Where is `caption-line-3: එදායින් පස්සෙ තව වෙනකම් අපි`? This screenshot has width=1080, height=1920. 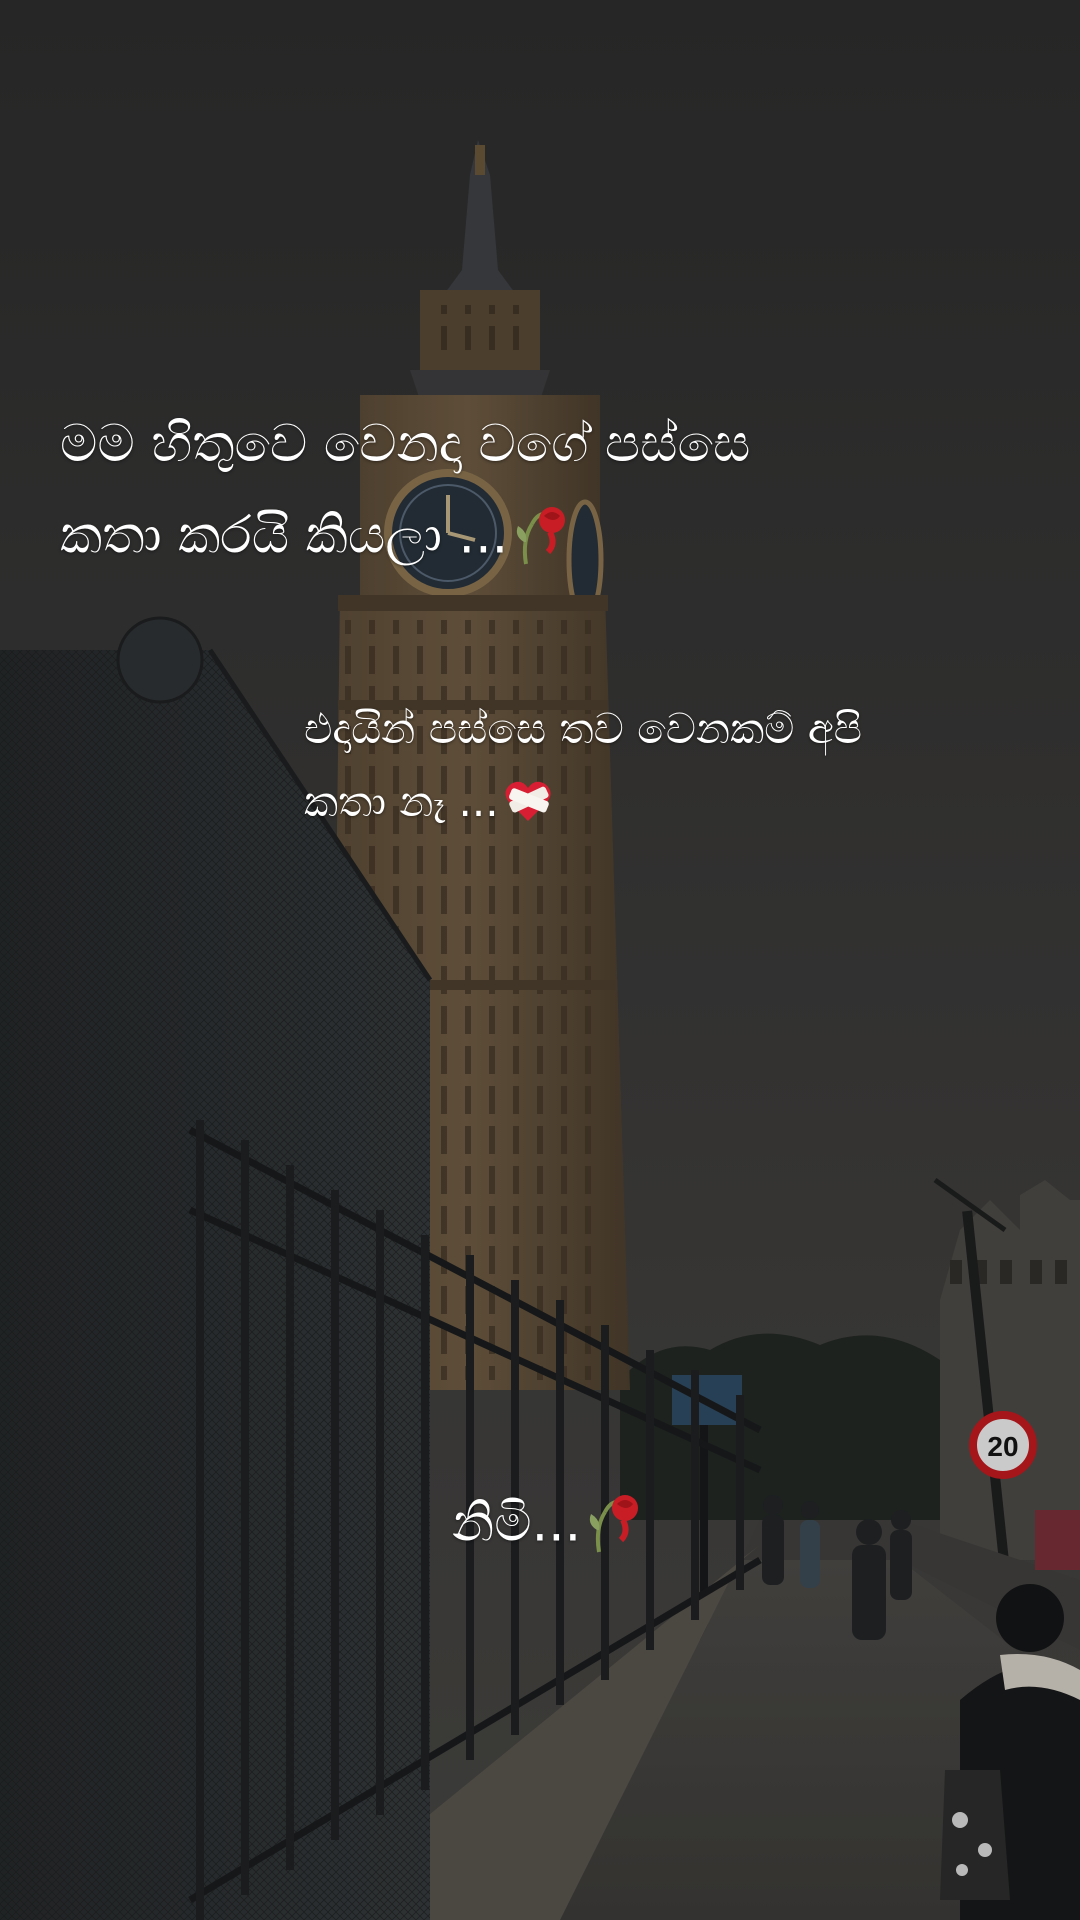 caption-line-3: එදායින් පස්සෙ තව වෙනකම් අපි is located at coordinates (583, 729).